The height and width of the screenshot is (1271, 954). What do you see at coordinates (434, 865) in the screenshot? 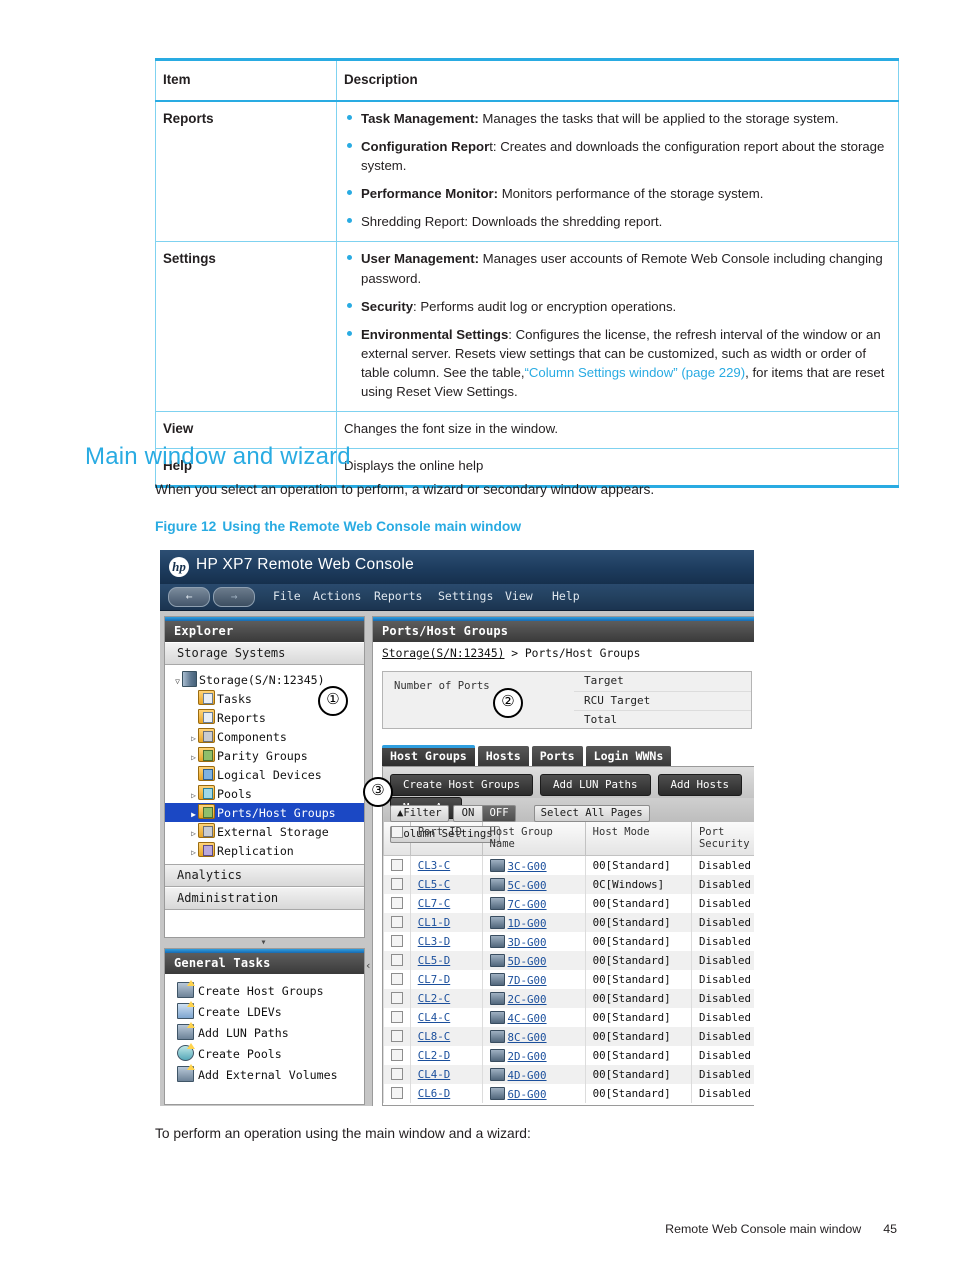
I see `port-id-link: CL3-C` at bounding box center [434, 865].